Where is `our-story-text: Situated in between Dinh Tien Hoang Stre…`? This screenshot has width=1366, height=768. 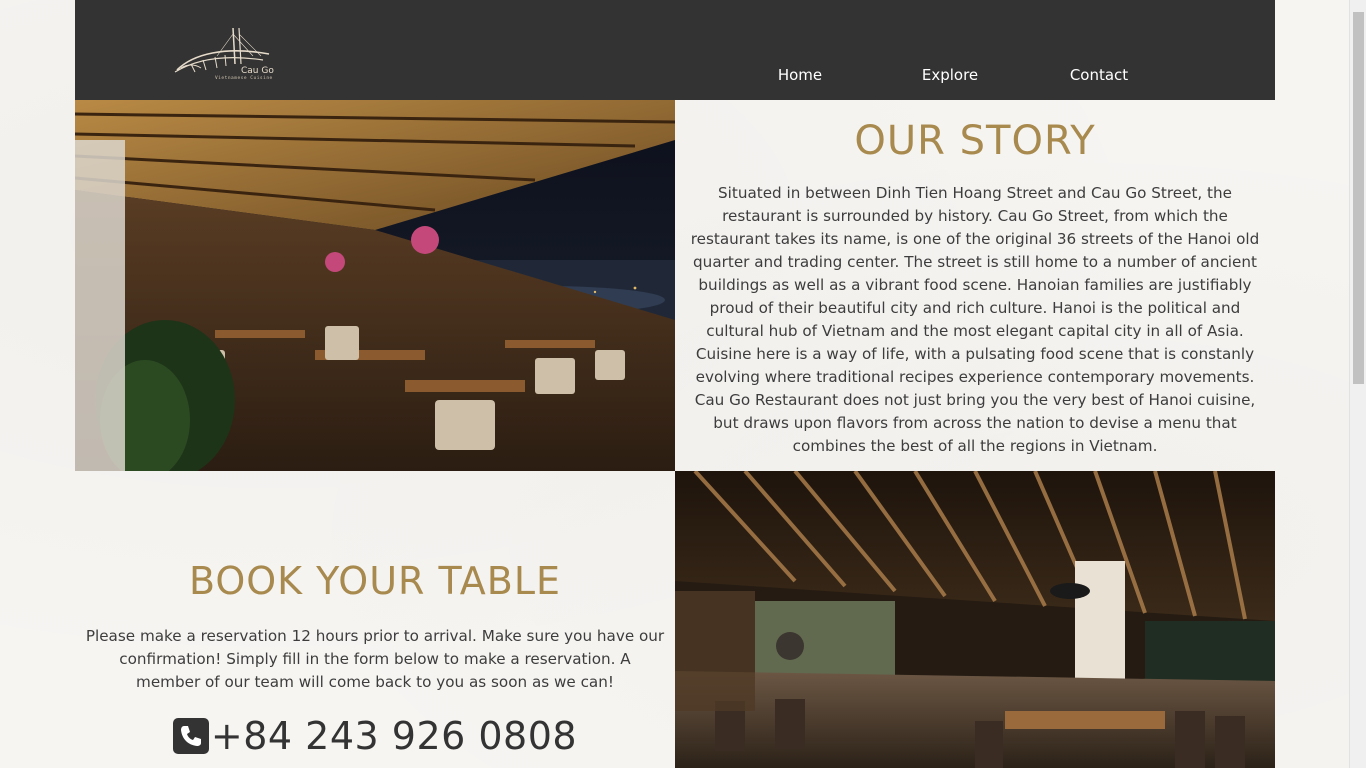
our-story-text: Situated in between Dinh Tien Hoang Stre… is located at coordinates (975, 319).